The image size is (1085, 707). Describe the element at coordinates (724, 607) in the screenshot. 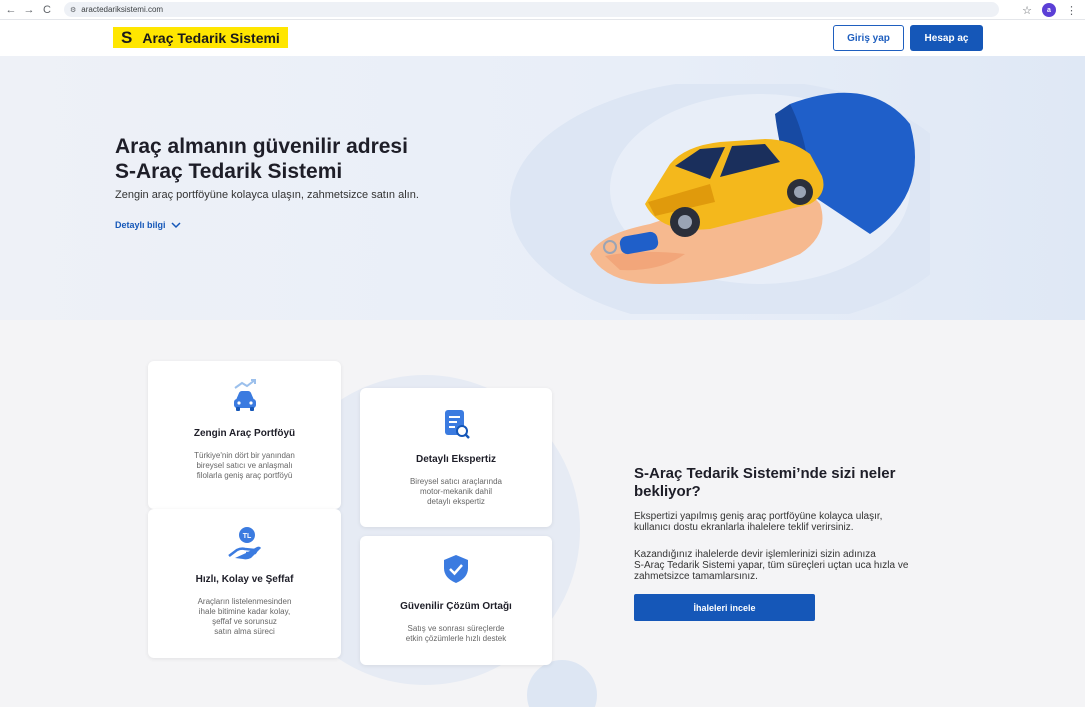

I see `browse-auctions-button: İhaleleri incele` at that location.